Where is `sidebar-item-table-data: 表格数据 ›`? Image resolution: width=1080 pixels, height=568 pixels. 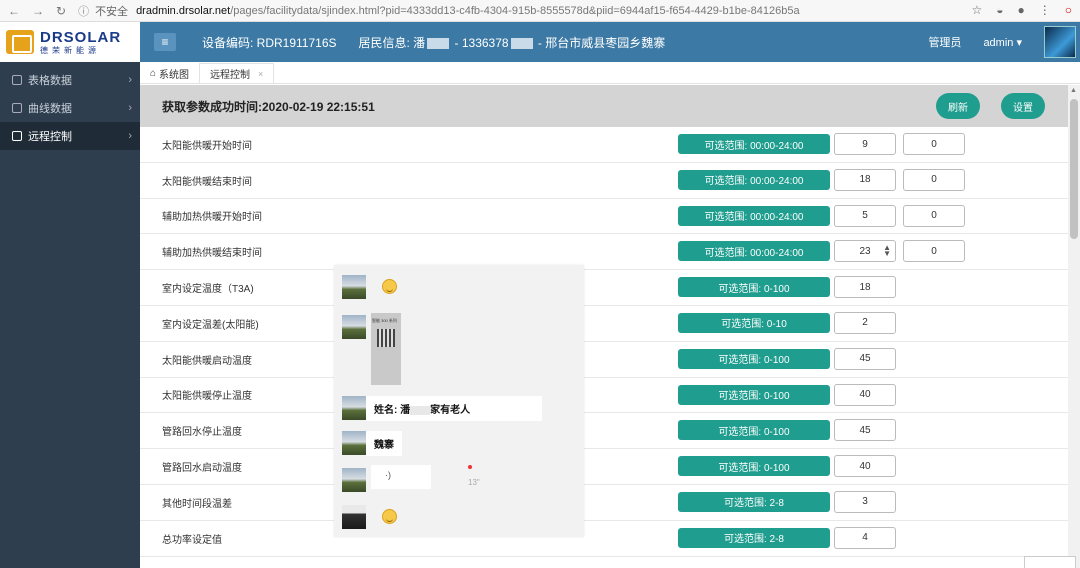 sidebar-item-table-data: 表格数据 › is located at coordinates (70, 80).